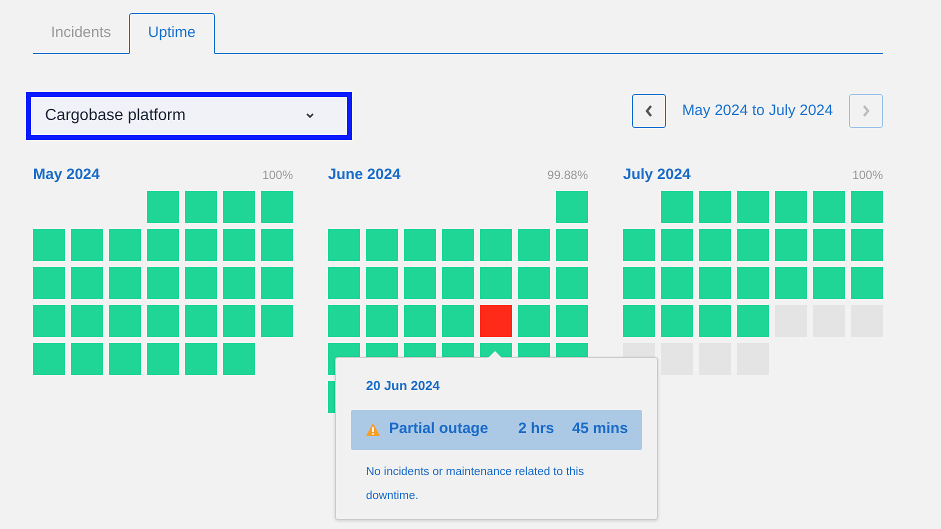 Image resolution: width=941 pixels, height=529 pixels. What do you see at coordinates (438, 429) in the screenshot?
I see `outage-status: Partial outage` at bounding box center [438, 429].